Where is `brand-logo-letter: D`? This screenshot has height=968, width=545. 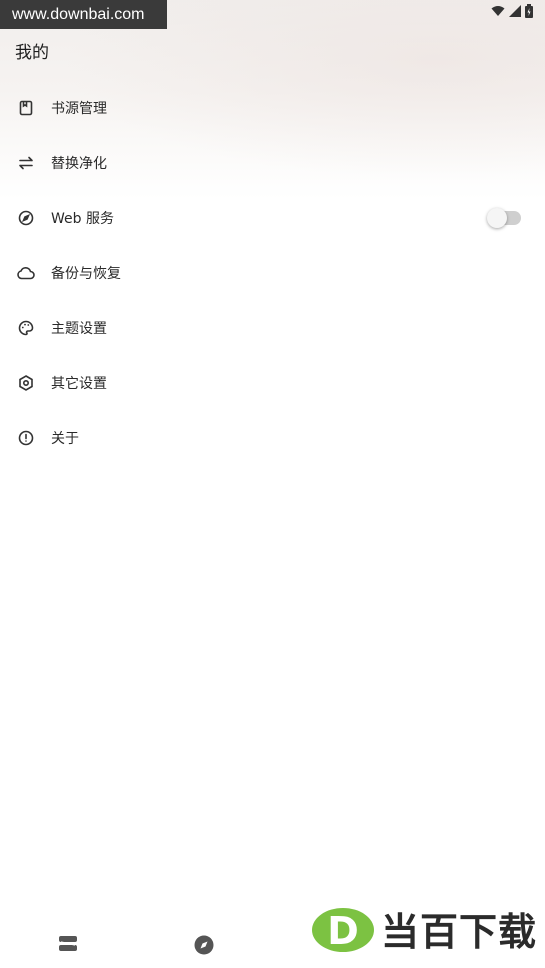 brand-logo-letter: D is located at coordinates (343, 931).